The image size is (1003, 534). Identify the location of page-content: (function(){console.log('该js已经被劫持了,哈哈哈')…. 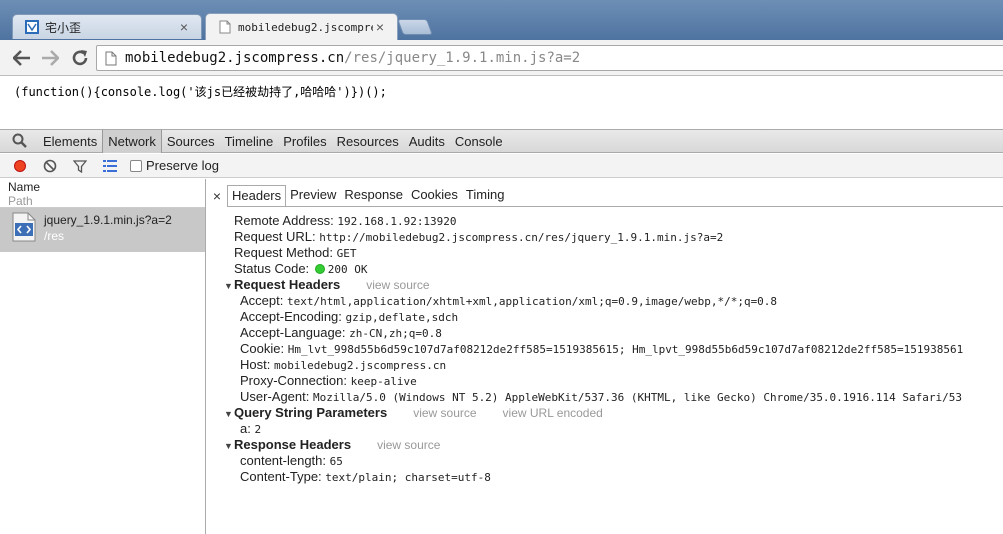
(501, 103).